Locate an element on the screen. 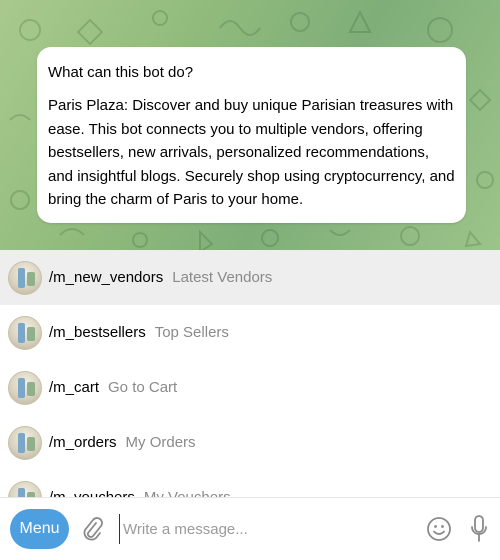 Image resolution: width=500 pixels, height=560 pixels. paperclip-icon is located at coordinates (92, 529).